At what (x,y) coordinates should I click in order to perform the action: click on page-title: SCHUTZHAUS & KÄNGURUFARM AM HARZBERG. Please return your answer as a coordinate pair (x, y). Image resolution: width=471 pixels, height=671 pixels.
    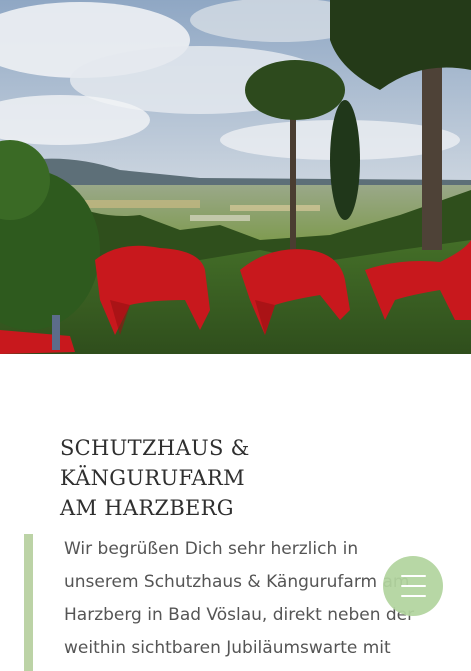
    Looking at the image, I should click on (250, 478).